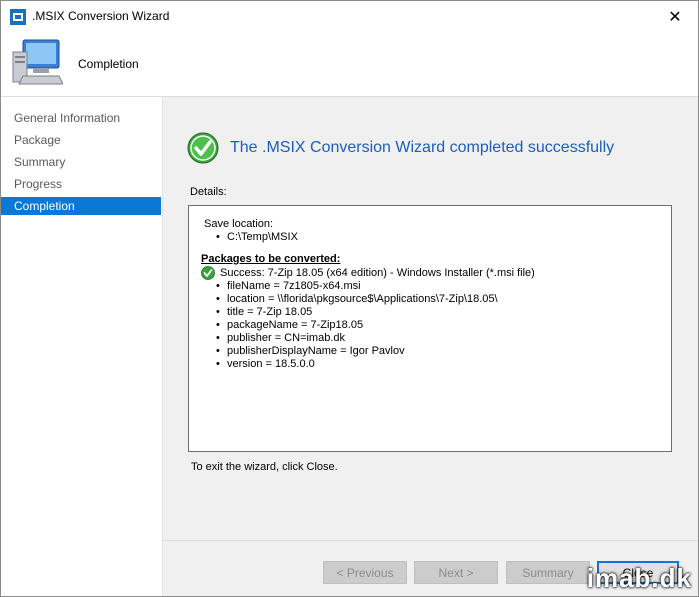 This screenshot has height=597, width=699. I want to click on title-bar: .MSIX Conversion Wizard ✕, so click(349, 16).